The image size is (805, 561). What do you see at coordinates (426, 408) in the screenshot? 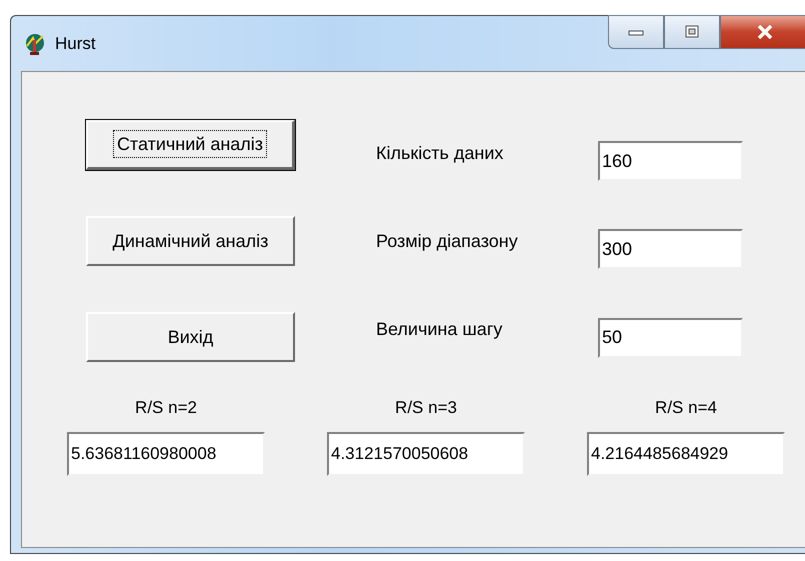
I see `result-label: R/S n=3` at bounding box center [426, 408].